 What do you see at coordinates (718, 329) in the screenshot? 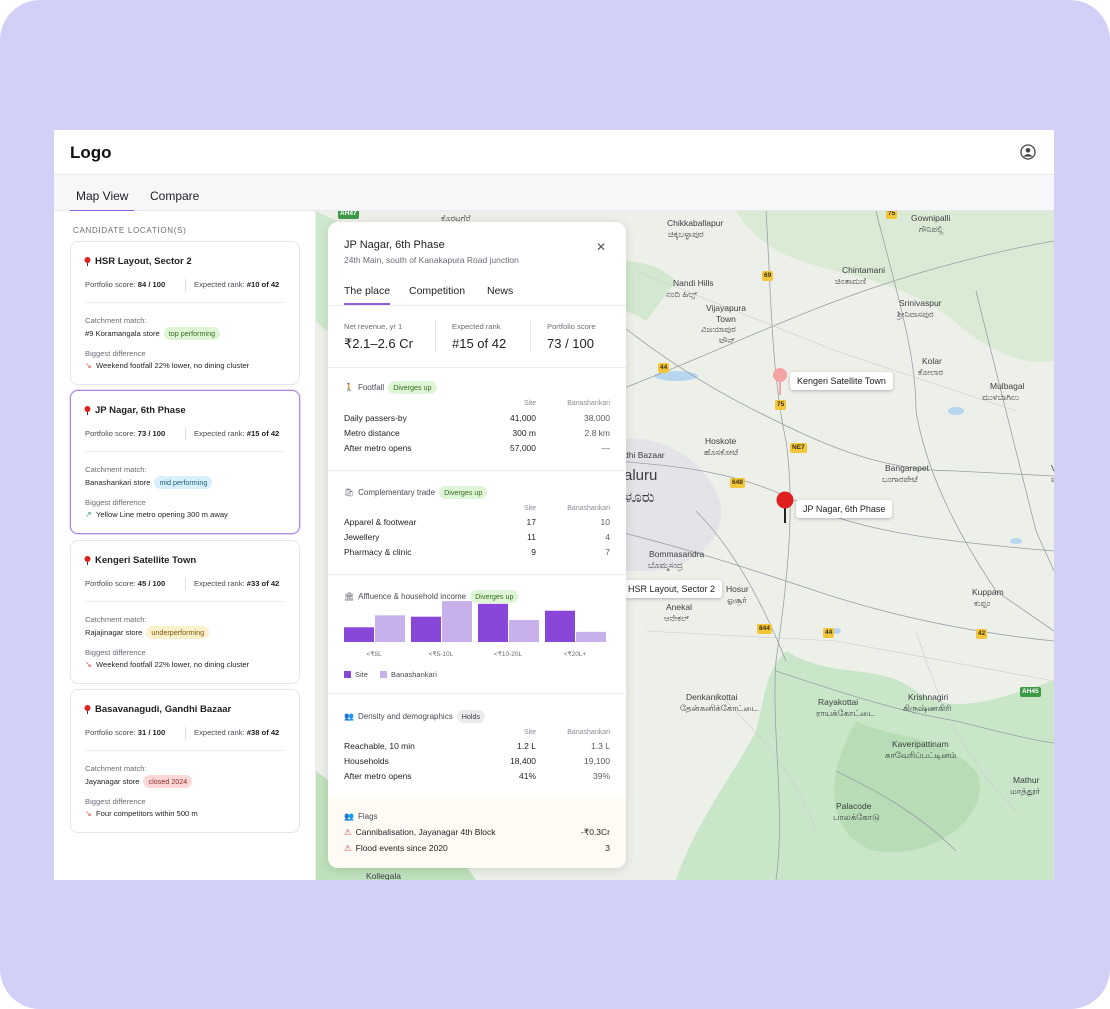
I see `map-place-label: ವಿಜಯಾಪುರ` at bounding box center [718, 329].